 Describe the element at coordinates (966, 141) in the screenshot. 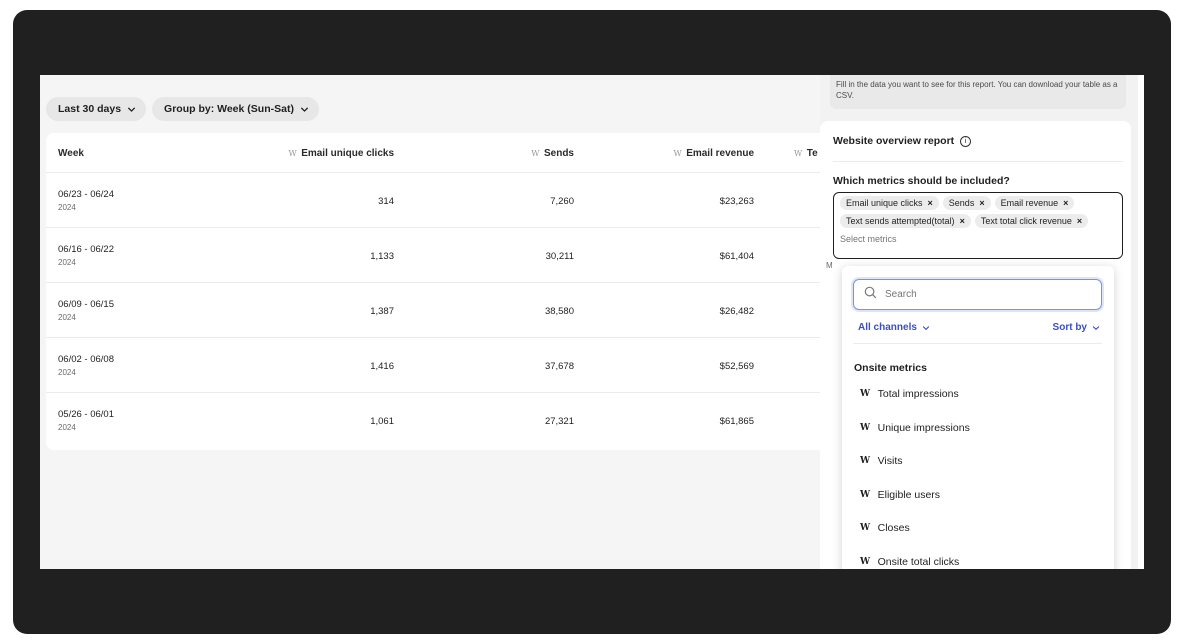

I see `info-icon: i` at that location.